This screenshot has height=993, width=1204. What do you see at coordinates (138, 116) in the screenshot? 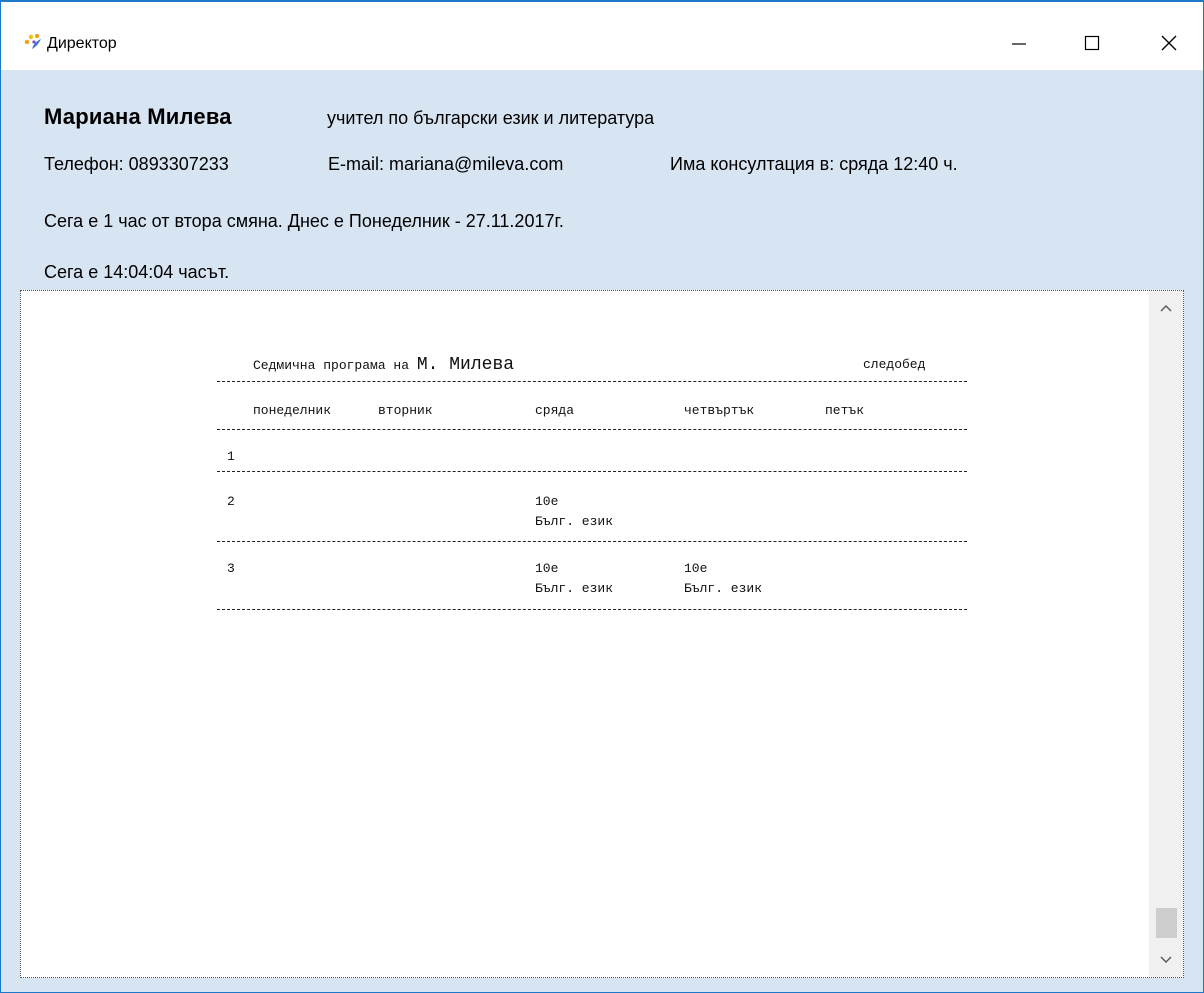
I see `teacher-name: Мариана Милева` at bounding box center [138, 116].